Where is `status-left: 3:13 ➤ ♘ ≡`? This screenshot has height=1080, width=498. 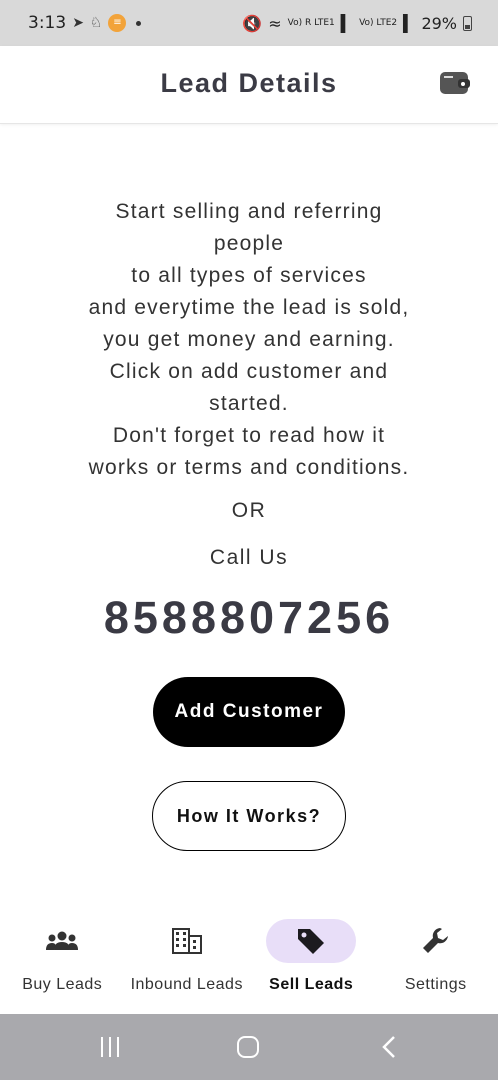
status-left: 3:13 ➤ ♘ ≡ is located at coordinates (85, 23).